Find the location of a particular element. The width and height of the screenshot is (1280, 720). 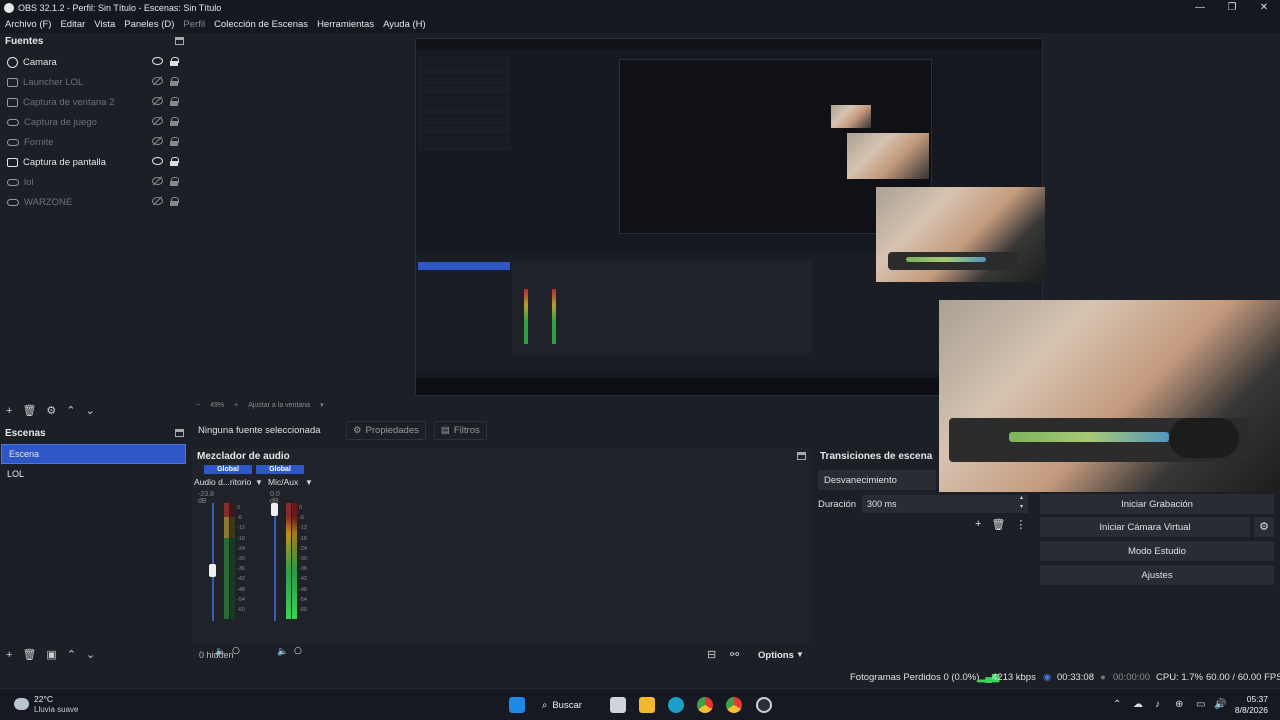

source-item: Captura de pantalla is located at coordinates (94, 162).